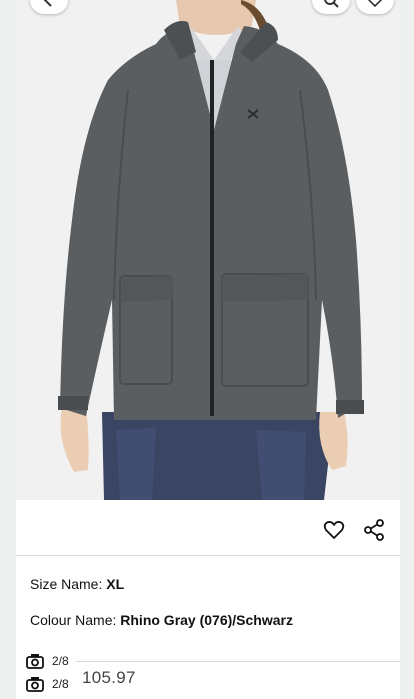  Describe the element at coordinates (66, 584) in the screenshot. I see `size-label: Size Name:` at that location.